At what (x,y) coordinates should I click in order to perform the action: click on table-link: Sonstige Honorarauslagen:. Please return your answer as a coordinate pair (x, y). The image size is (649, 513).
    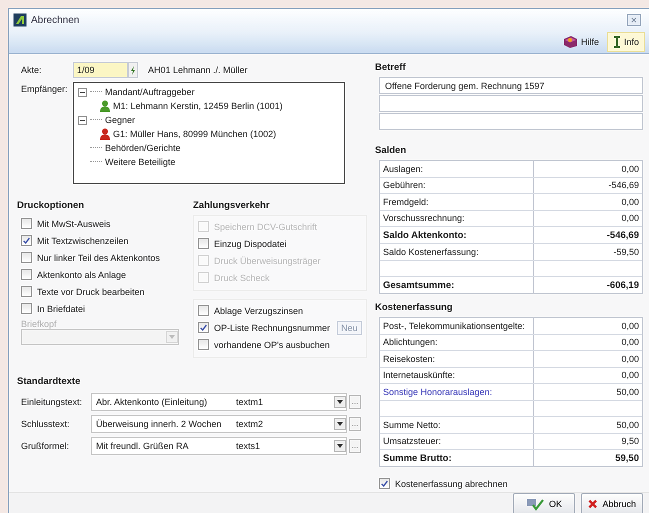
    Looking at the image, I should click on (457, 392).